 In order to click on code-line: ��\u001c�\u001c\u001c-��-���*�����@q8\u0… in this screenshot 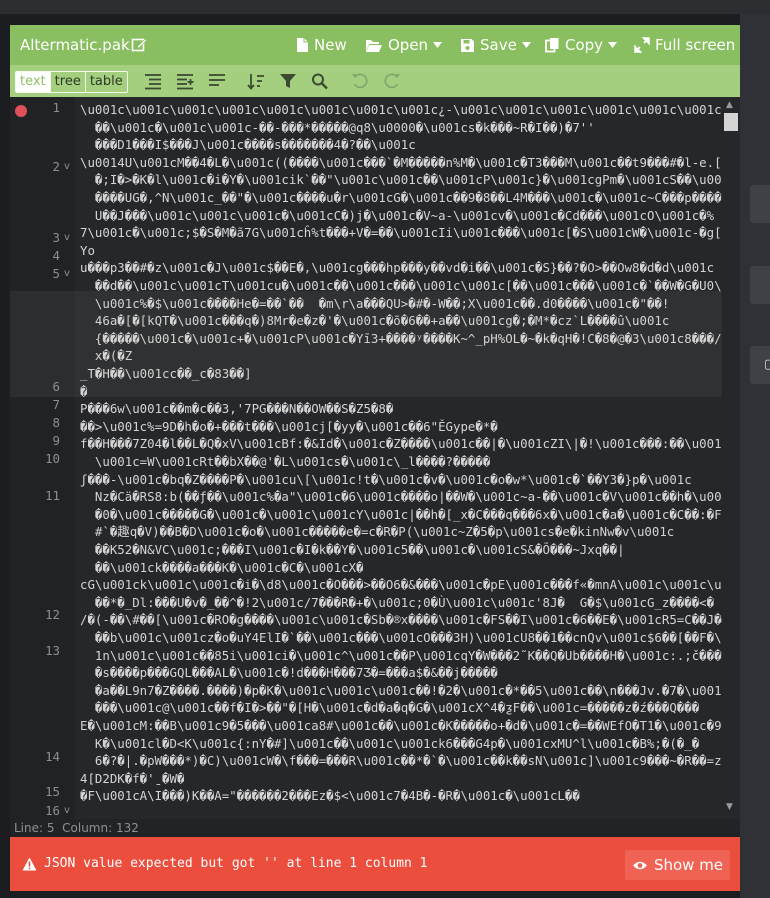, I will do `click(337, 127)`.